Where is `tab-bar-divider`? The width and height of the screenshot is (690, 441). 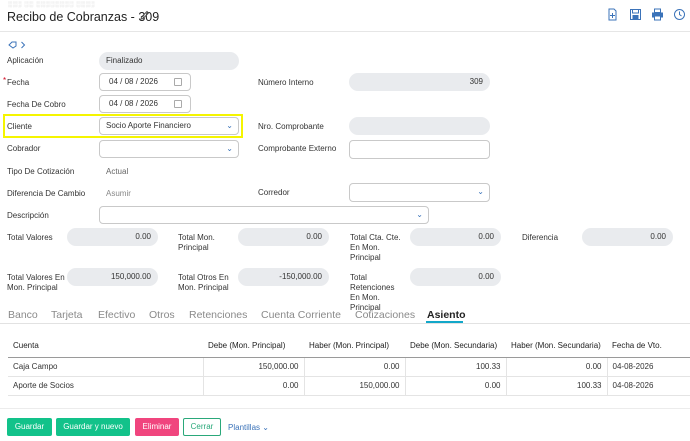
tab-bar-divider is located at coordinates (345, 323).